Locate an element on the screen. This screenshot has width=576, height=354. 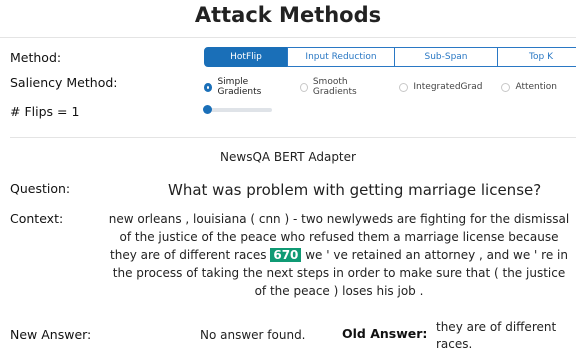
context-label: Context: is located at coordinates (37, 218).